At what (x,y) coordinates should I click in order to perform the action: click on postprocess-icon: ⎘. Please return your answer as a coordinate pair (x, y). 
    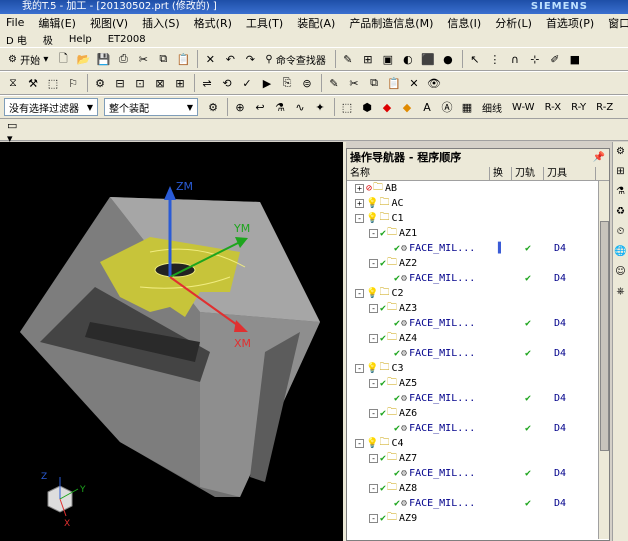
    Looking at the image, I should click on (287, 83).